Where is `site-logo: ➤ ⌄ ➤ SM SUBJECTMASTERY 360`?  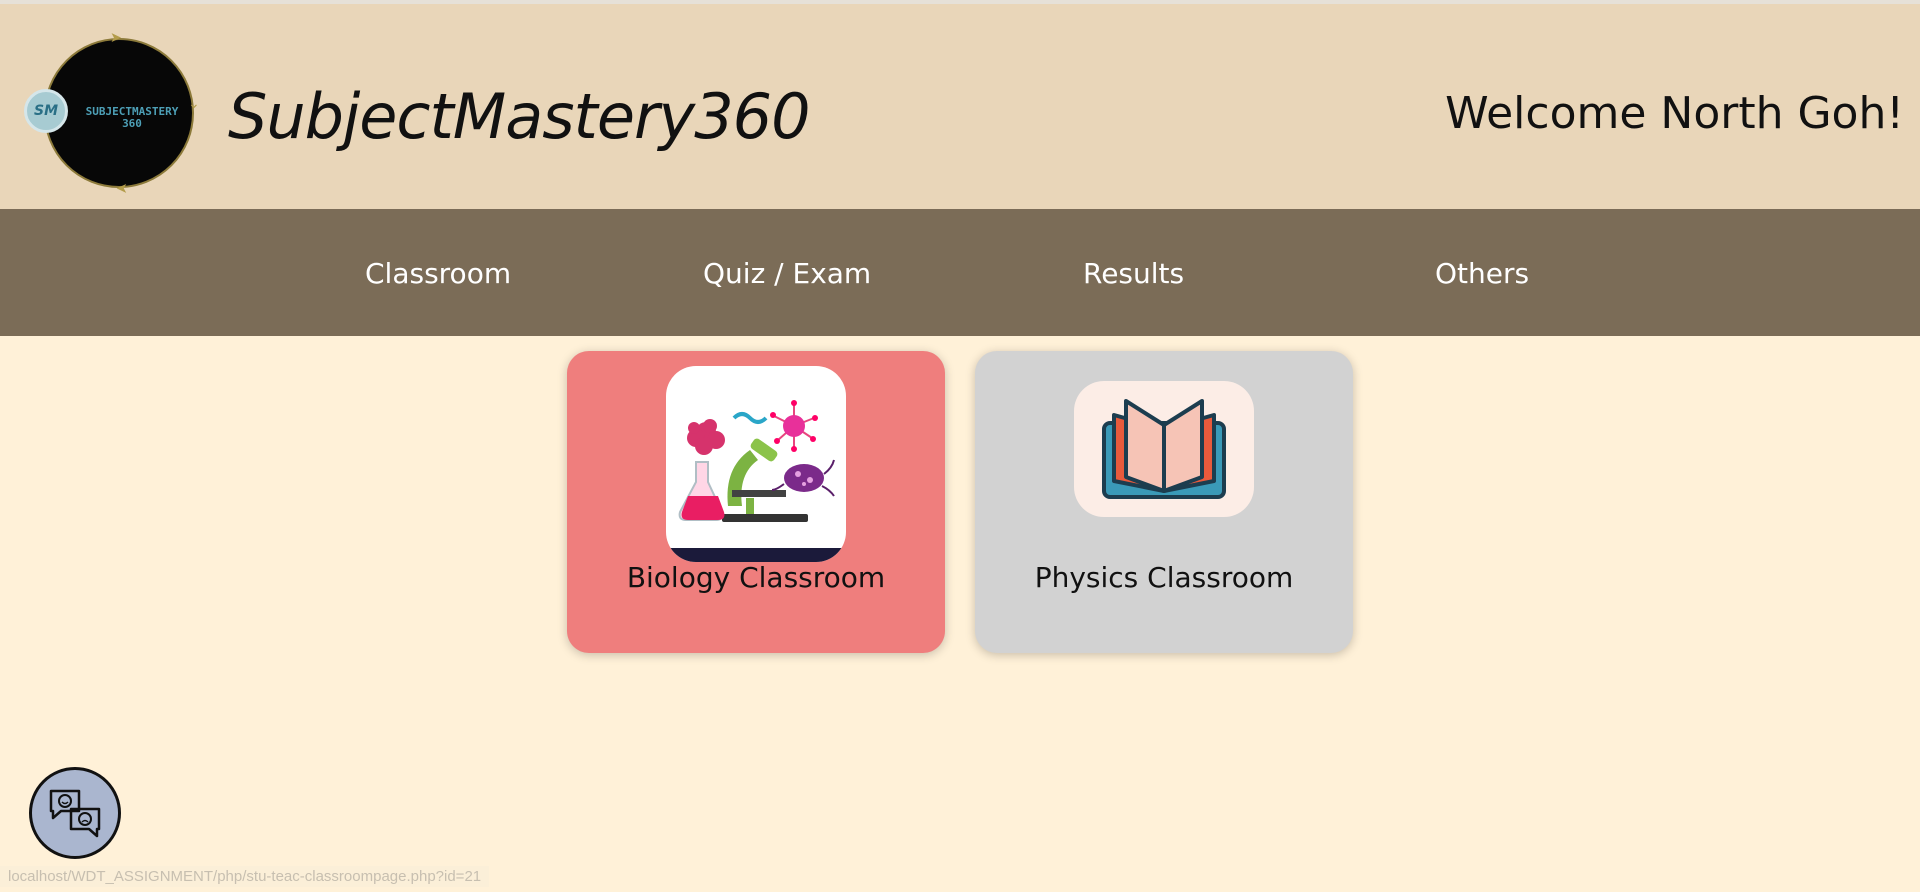 site-logo: ➤ ⌄ ➤ SM SUBJECTMASTERY 360 is located at coordinates (112, 113).